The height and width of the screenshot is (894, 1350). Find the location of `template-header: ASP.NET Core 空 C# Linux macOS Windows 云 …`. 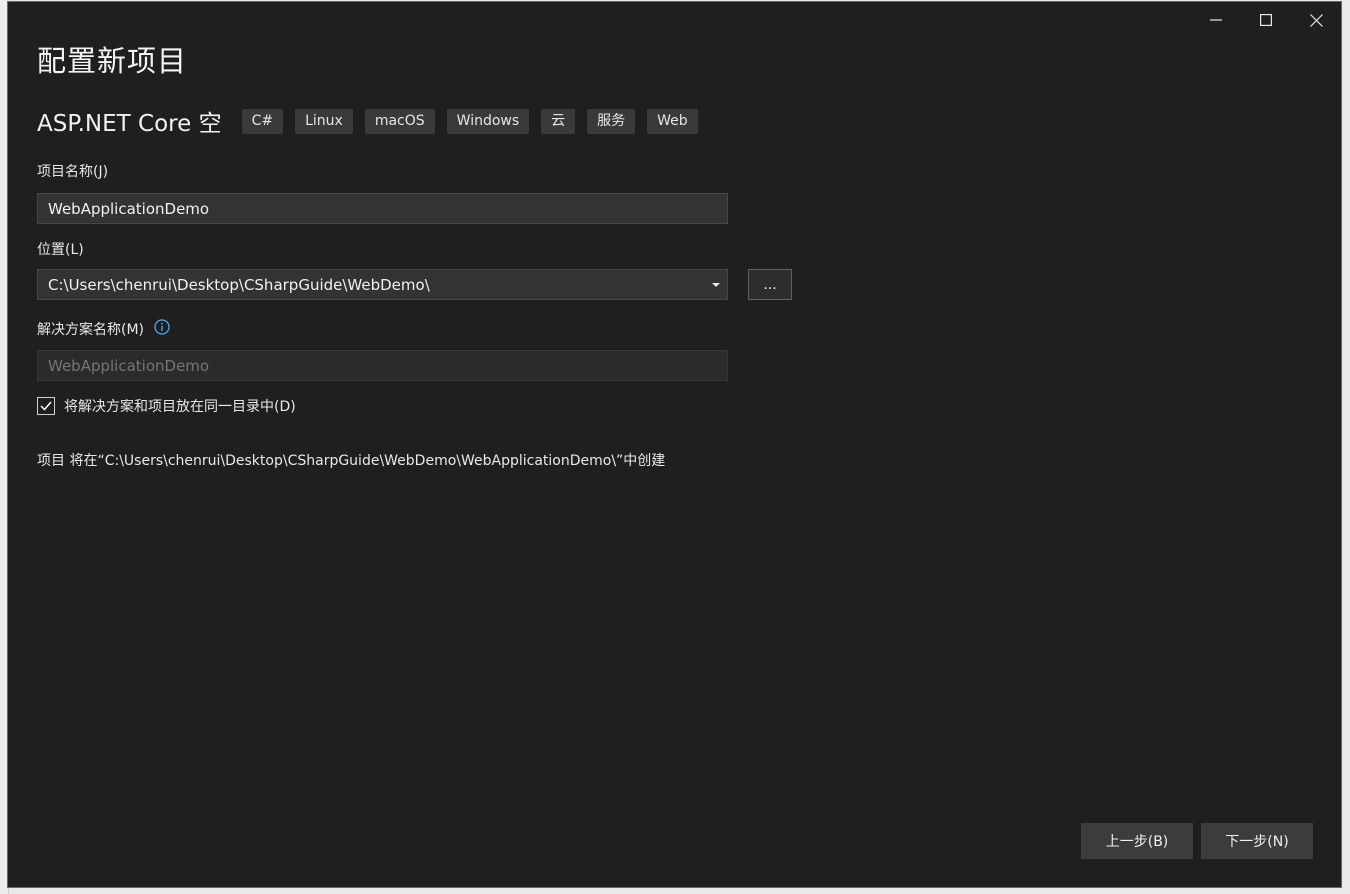

template-header: ASP.NET Core 空 C# Linux macOS Windows 云 … is located at coordinates (367, 121).